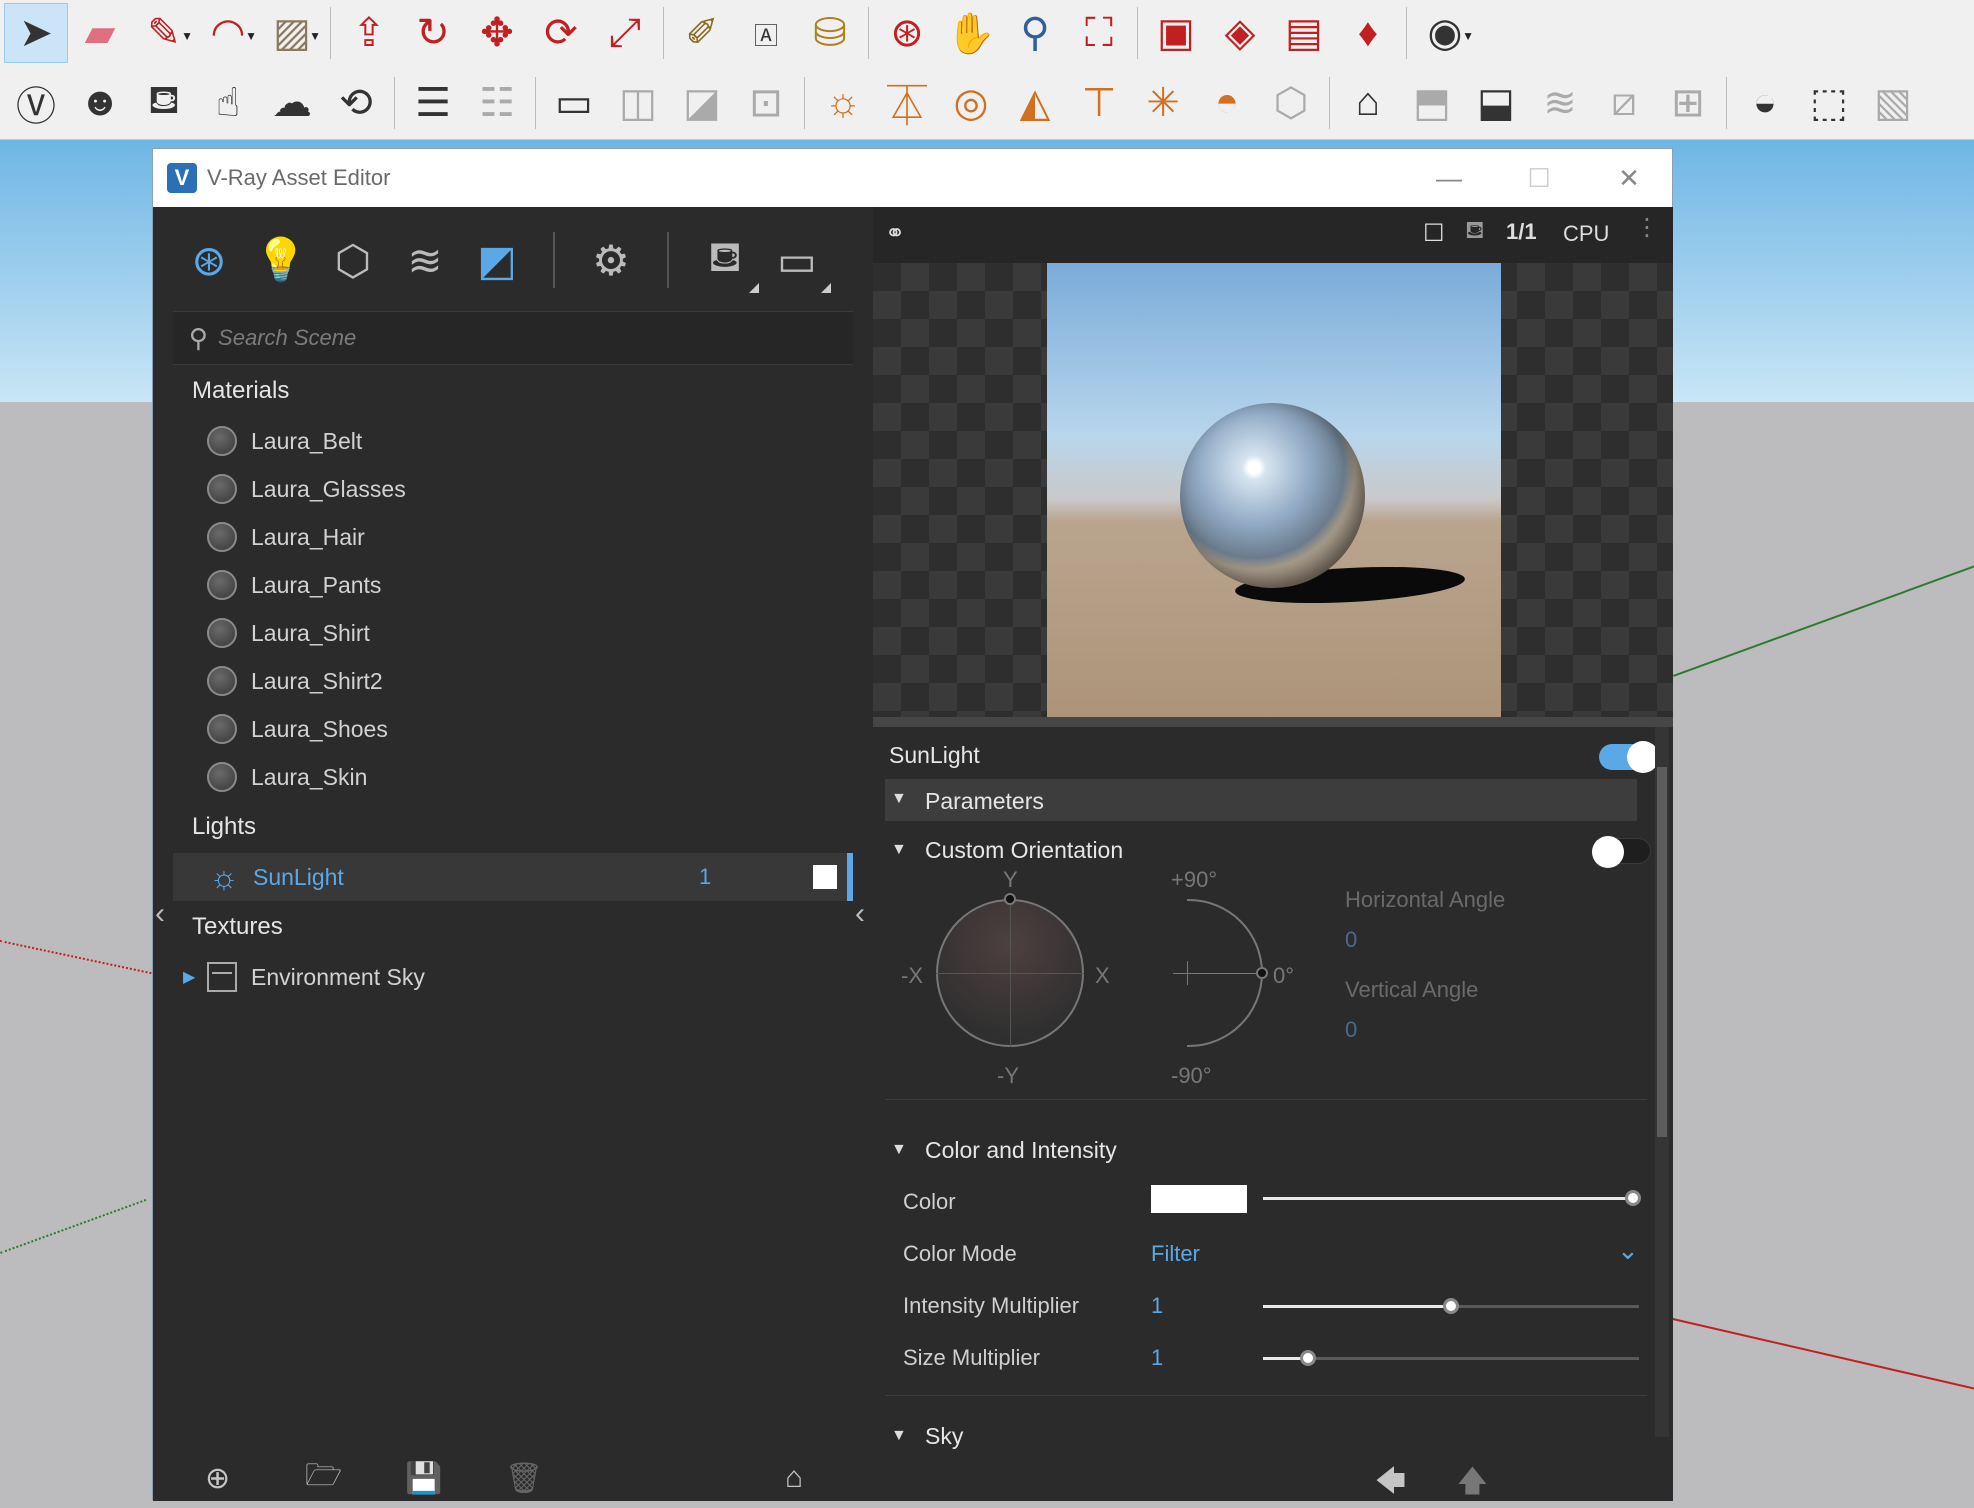  I want to click on more-menu-icon: ⋮, so click(1647, 227).